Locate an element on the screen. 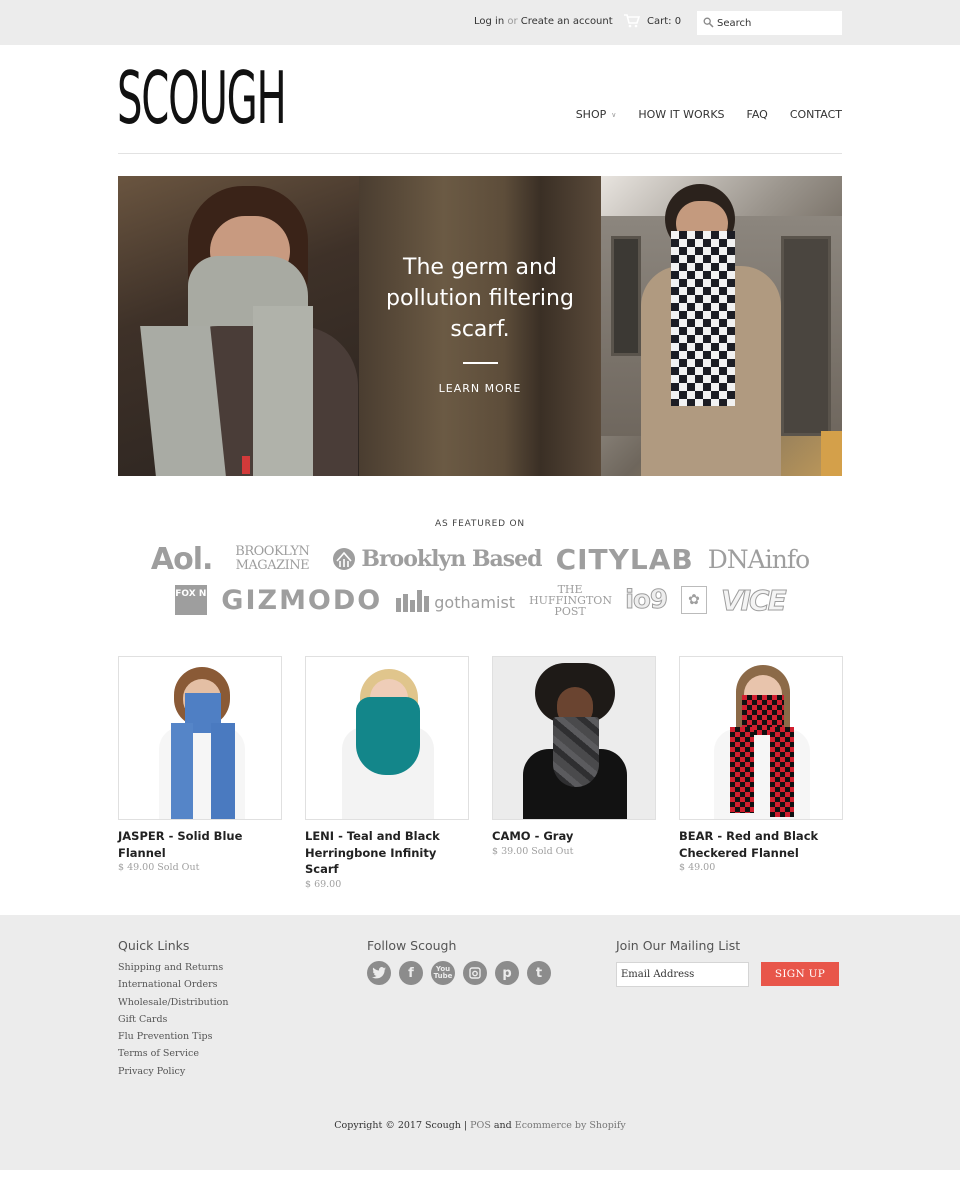  product-price: $ 39.00 Sold Out is located at coordinates (574, 851).